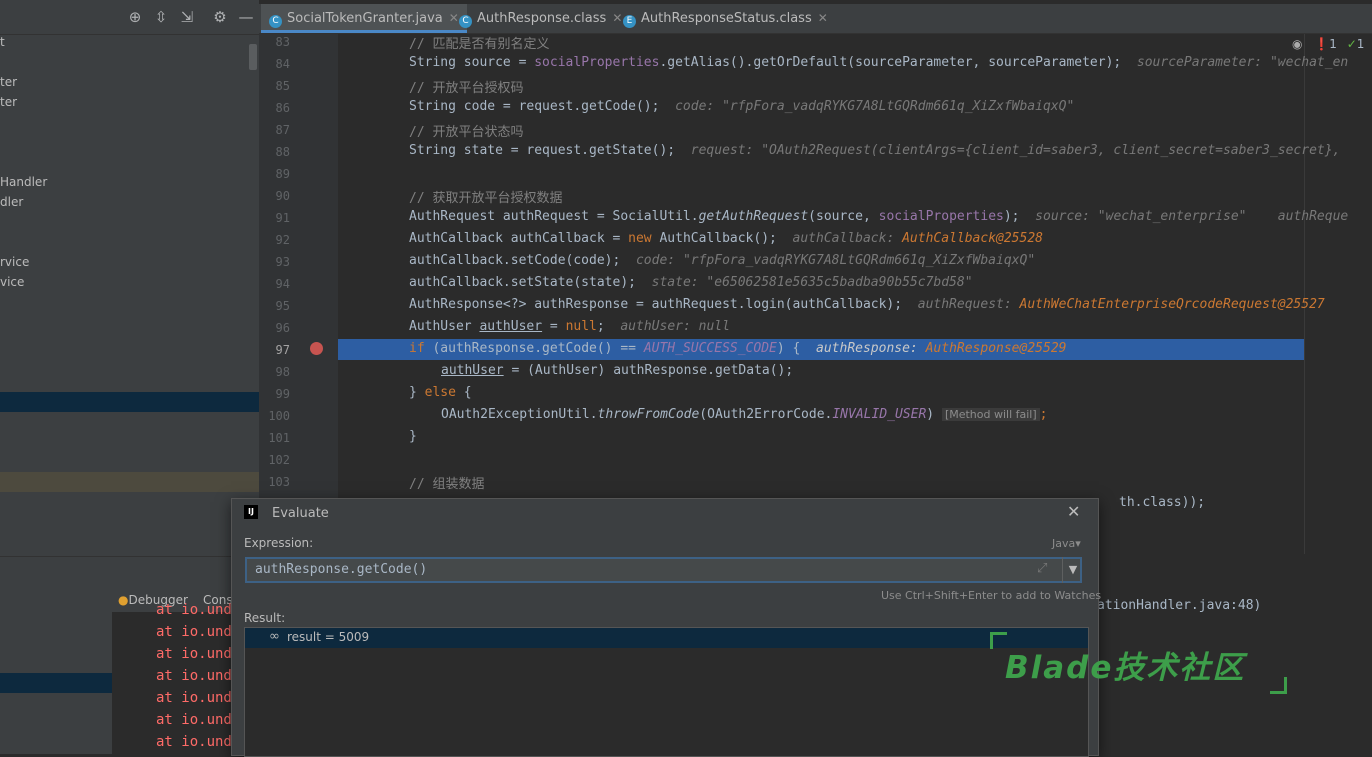 The height and width of the screenshot is (757, 1372). What do you see at coordinates (1042, 568) in the screenshot?
I see `expand-icon: ⤢` at bounding box center [1042, 568].